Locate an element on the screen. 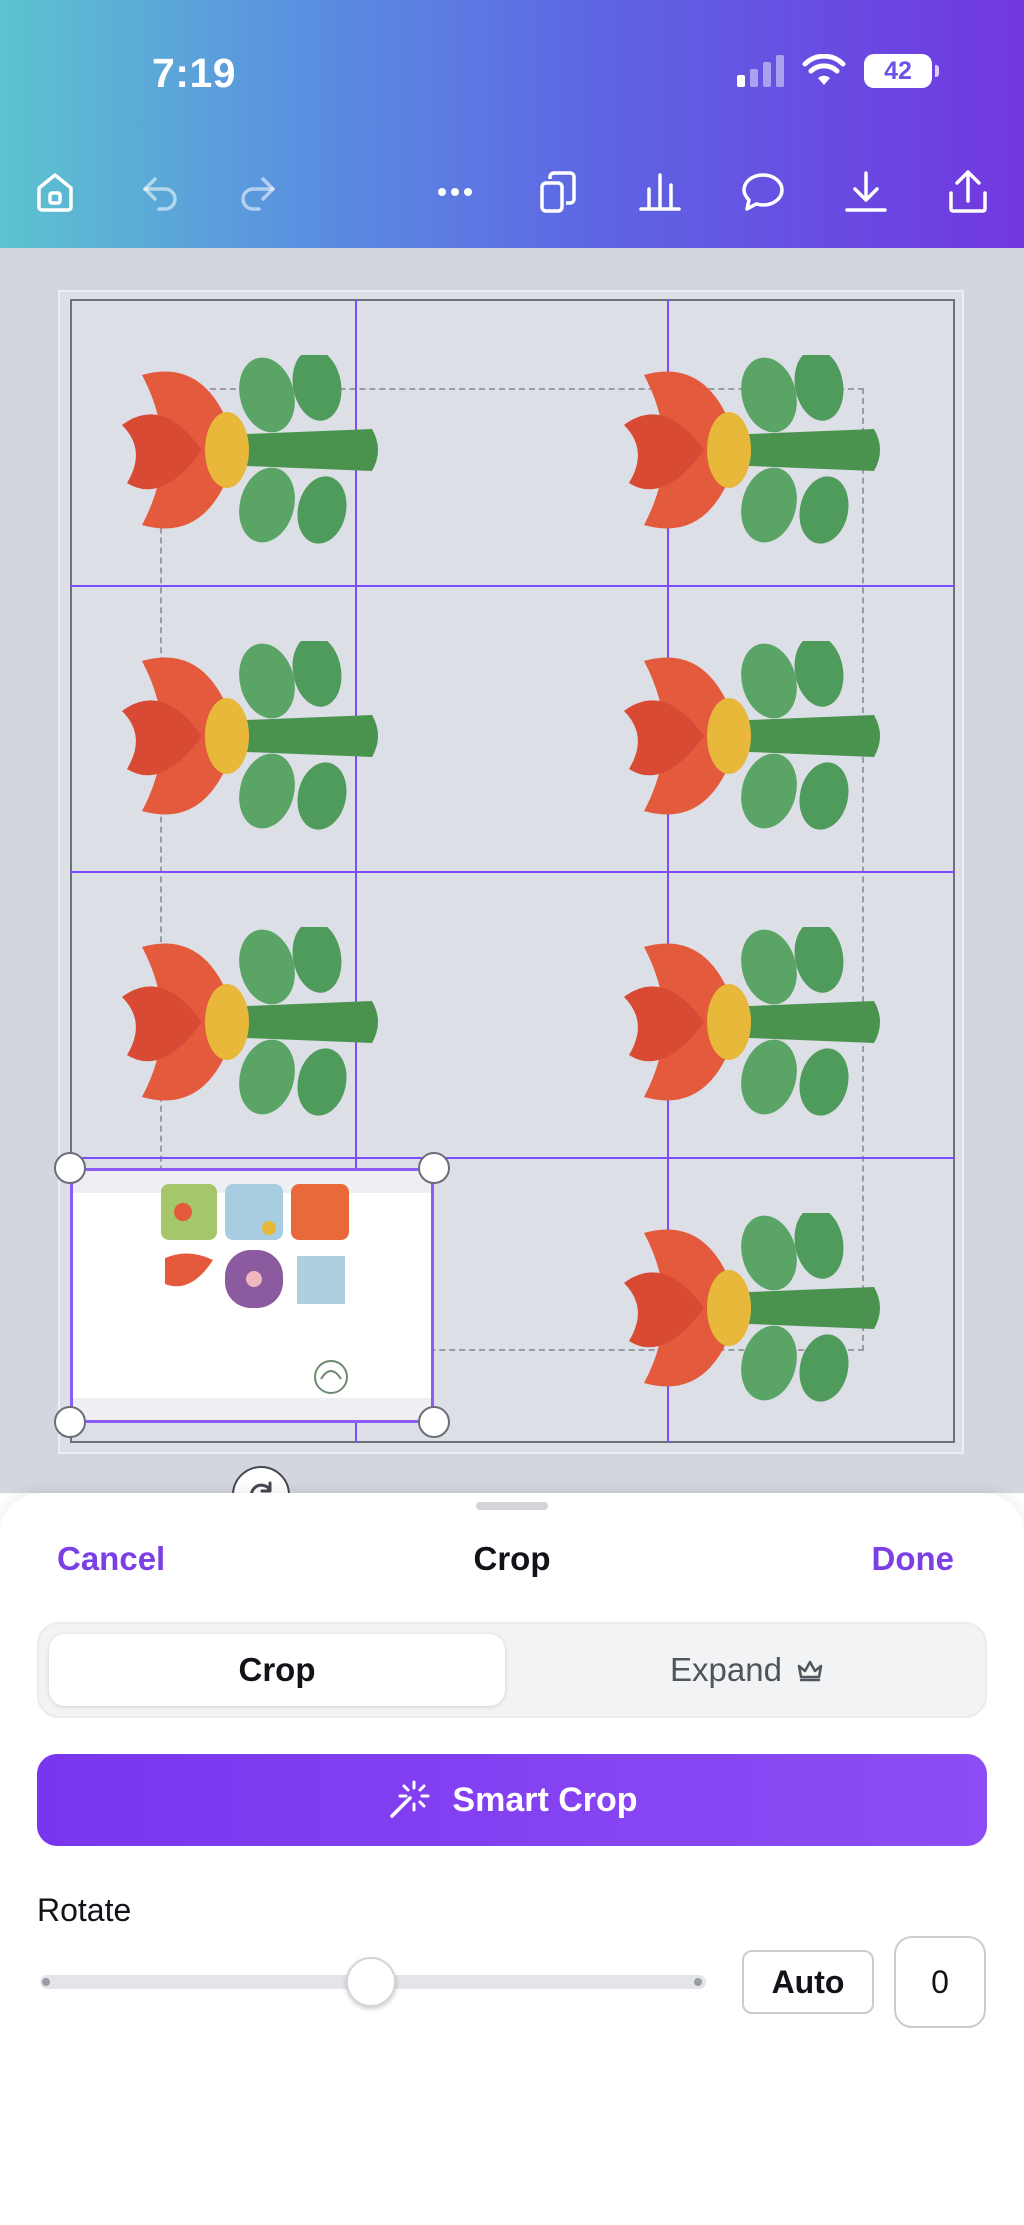 Image resolution: width=1024 pixels, height=2225 pixels. undo-icon is located at coordinates (160, 192).